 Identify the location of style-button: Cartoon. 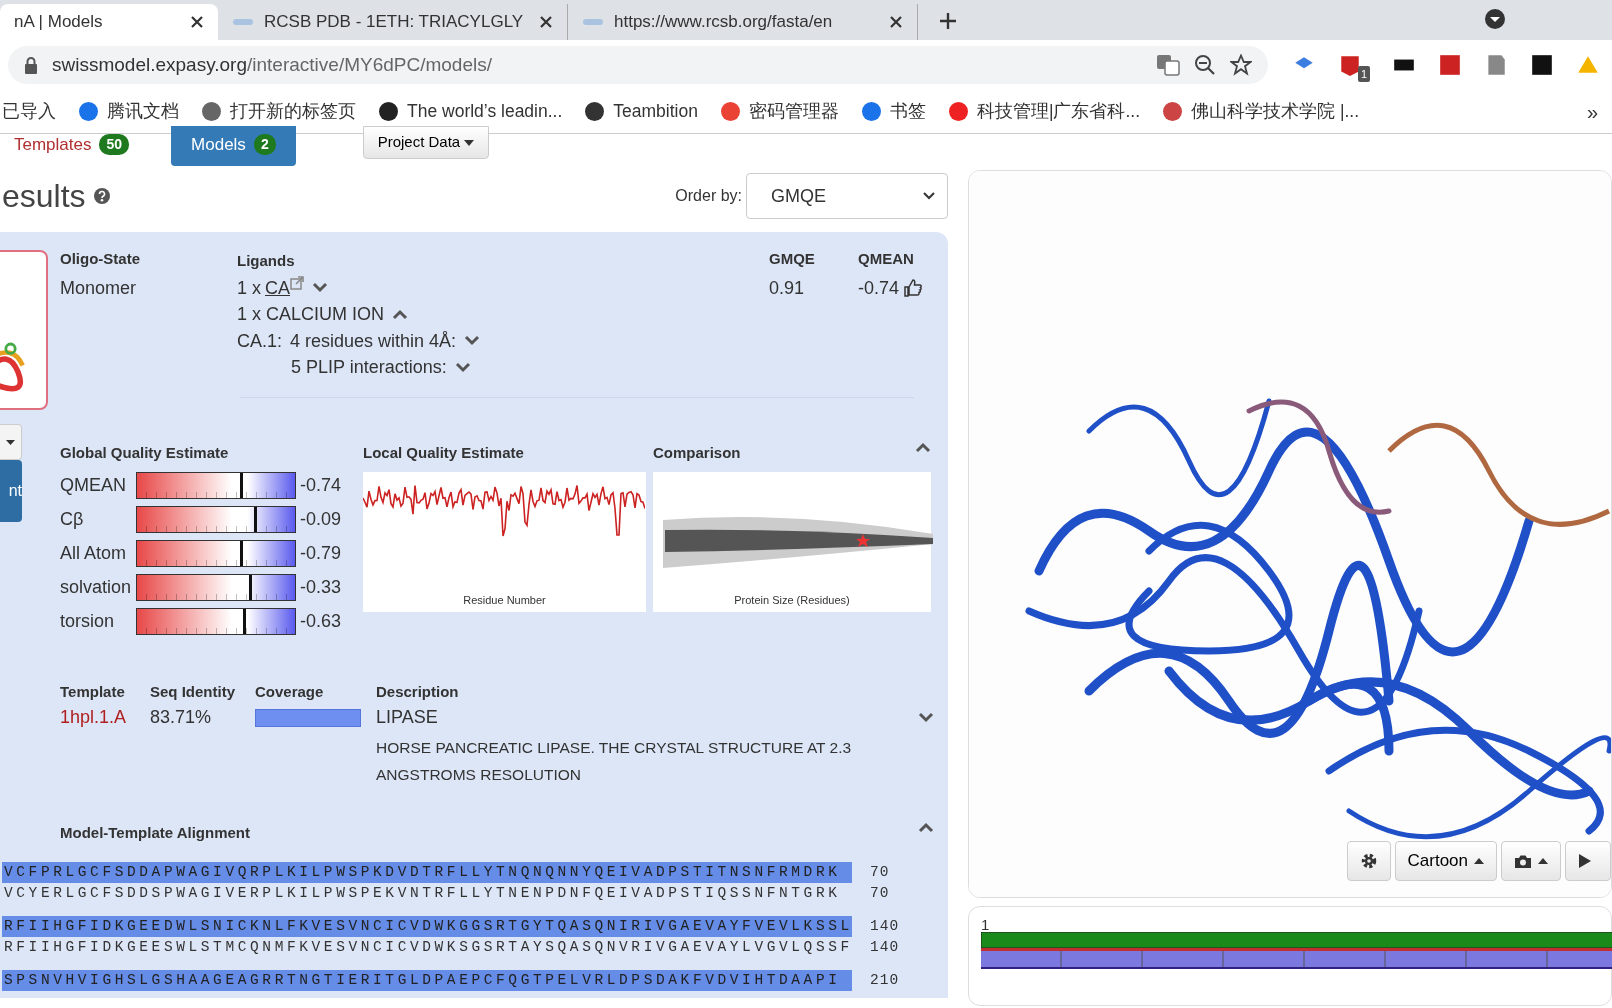
(1445, 861).